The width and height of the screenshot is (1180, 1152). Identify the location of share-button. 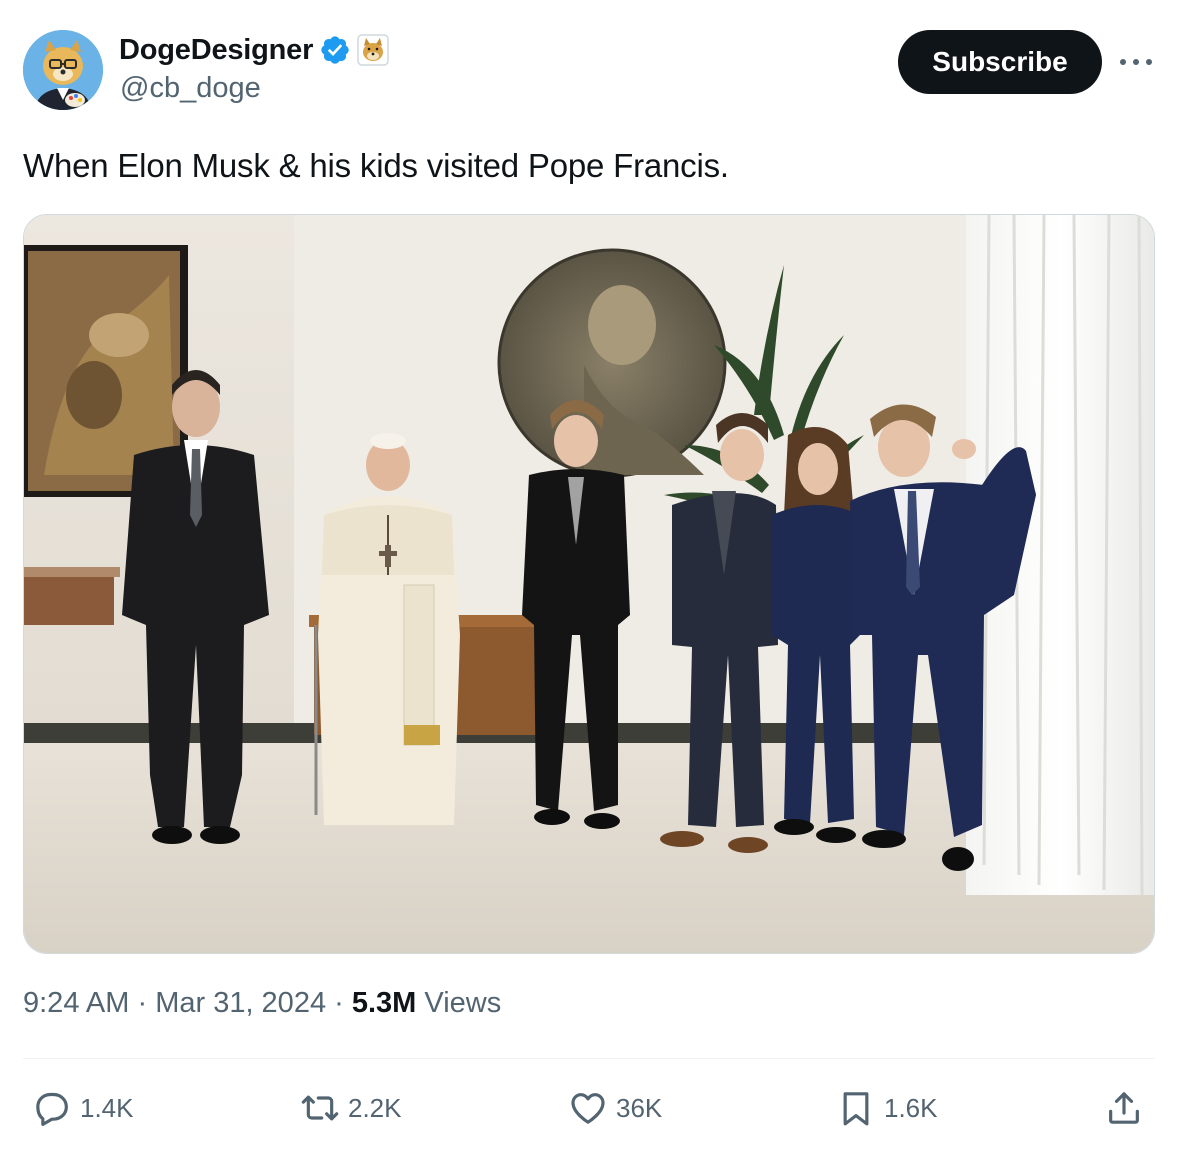
(1124, 1108).